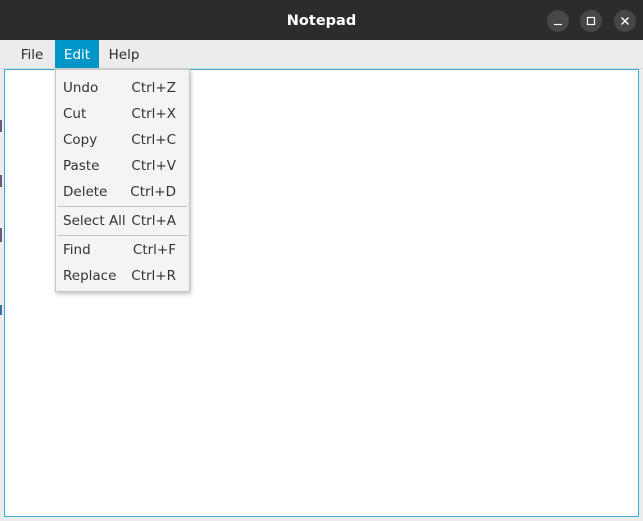 This screenshot has width=643, height=521. I want to click on menu-item-label: Replace, so click(90, 276).